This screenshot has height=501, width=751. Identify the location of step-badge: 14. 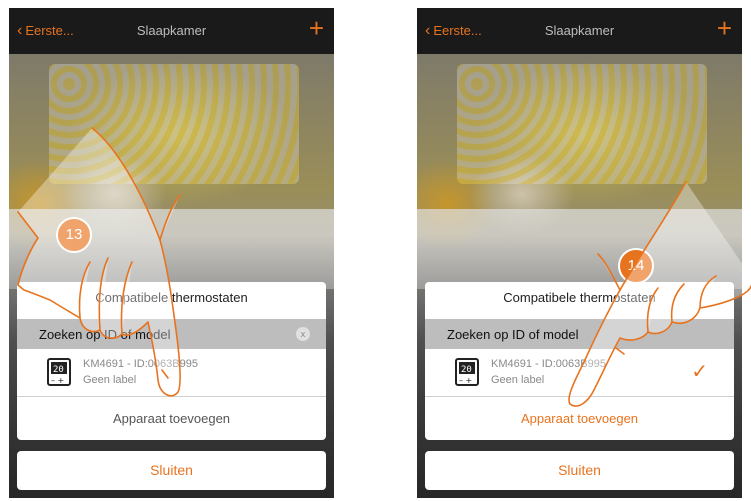
(636, 266).